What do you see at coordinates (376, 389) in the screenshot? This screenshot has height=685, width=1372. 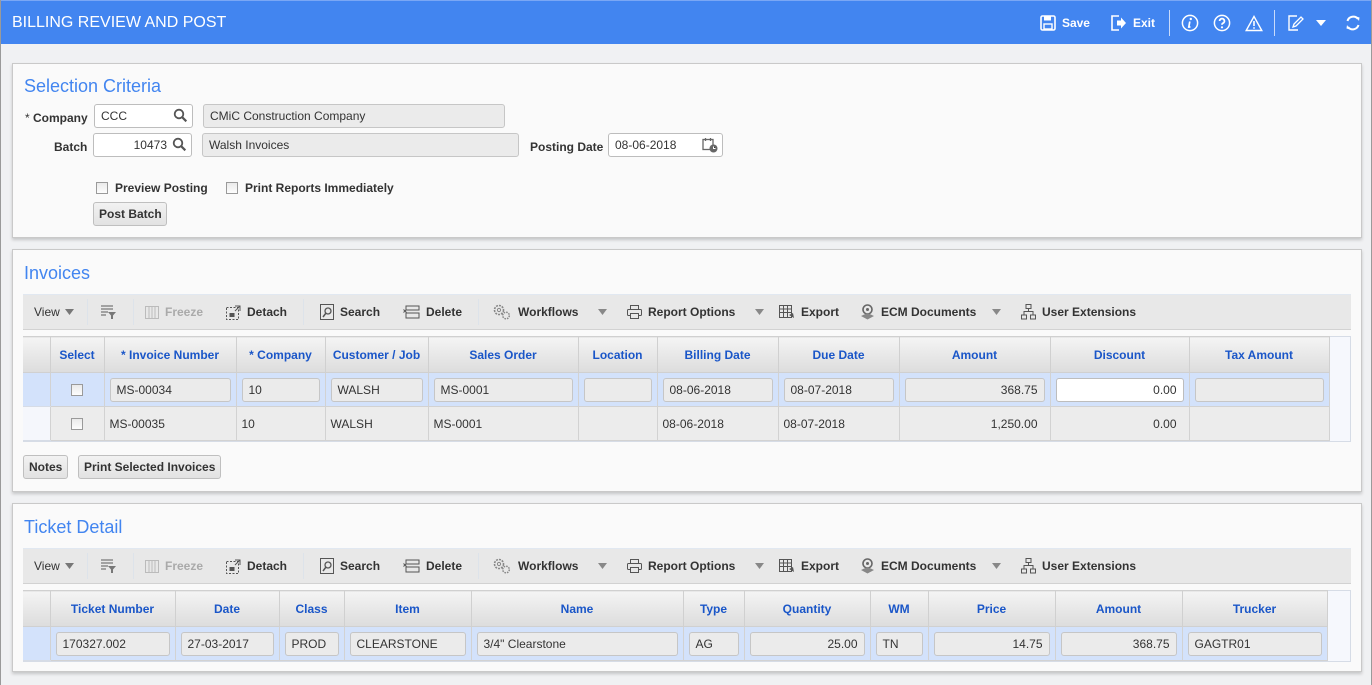 I see `customer-job-field: WALSH` at bounding box center [376, 389].